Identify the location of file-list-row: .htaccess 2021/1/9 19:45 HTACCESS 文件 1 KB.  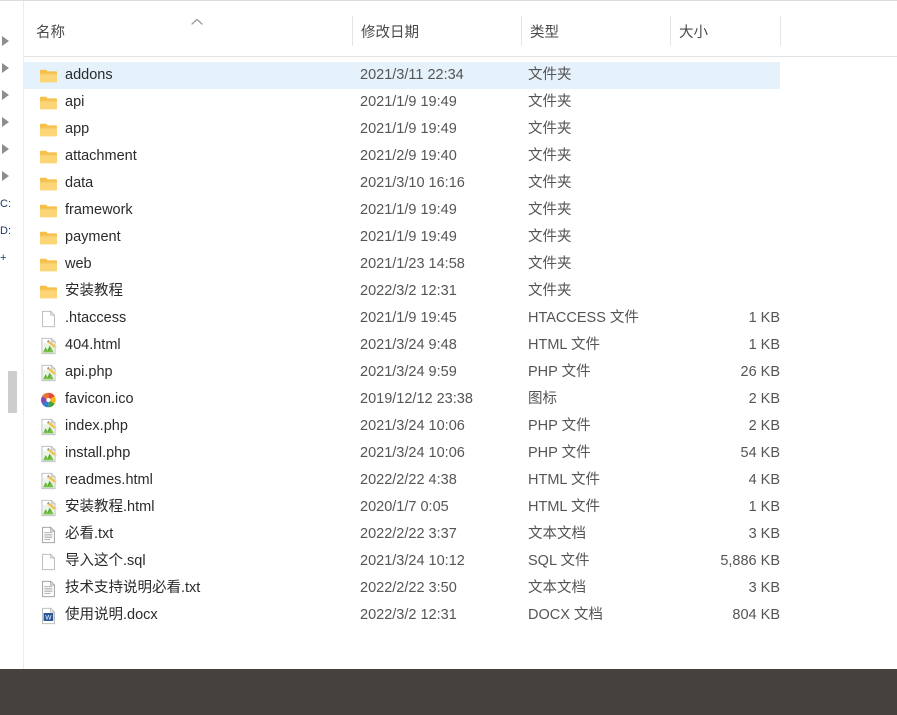
(402, 318).